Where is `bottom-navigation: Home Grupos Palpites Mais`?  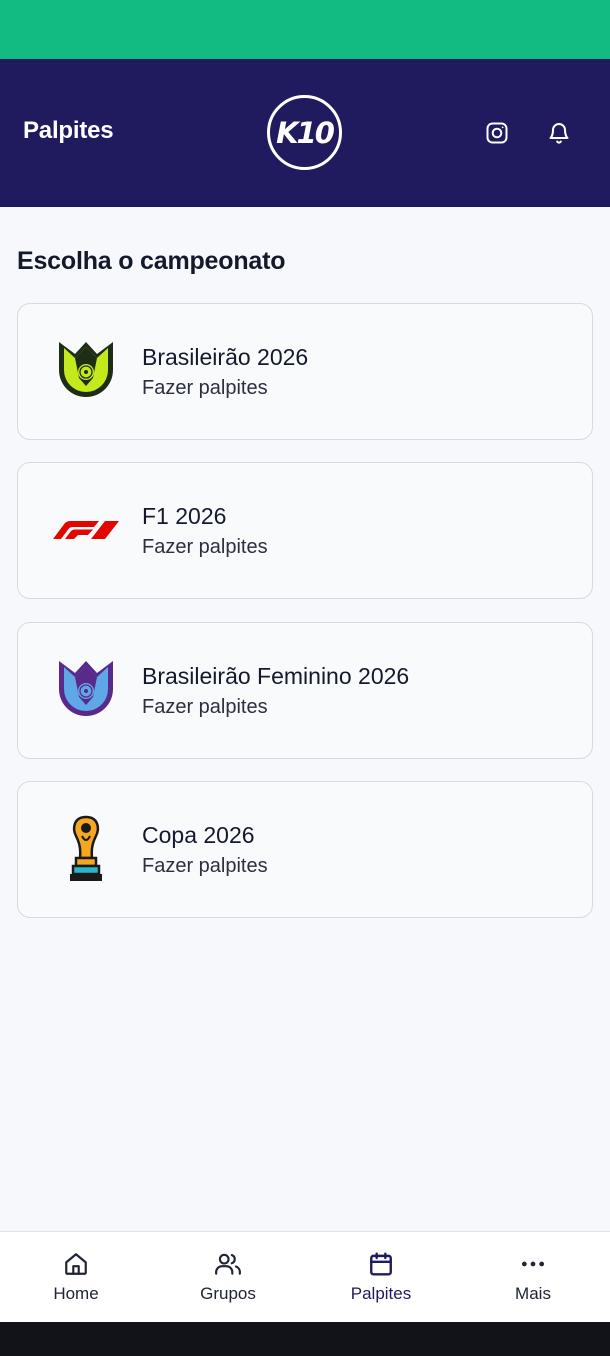
bottom-navigation: Home Grupos Palpites Mais is located at coordinates (305, 1276).